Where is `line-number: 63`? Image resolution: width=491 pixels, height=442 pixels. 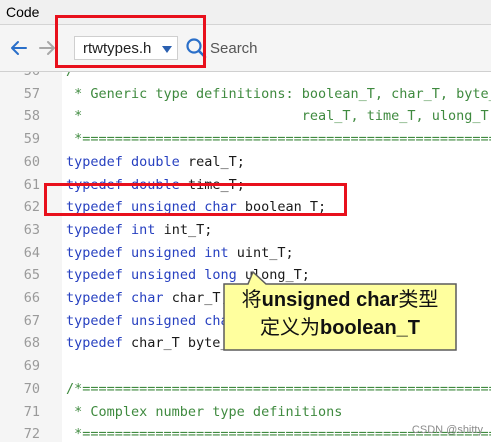
line-number: 63 is located at coordinates (31, 229).